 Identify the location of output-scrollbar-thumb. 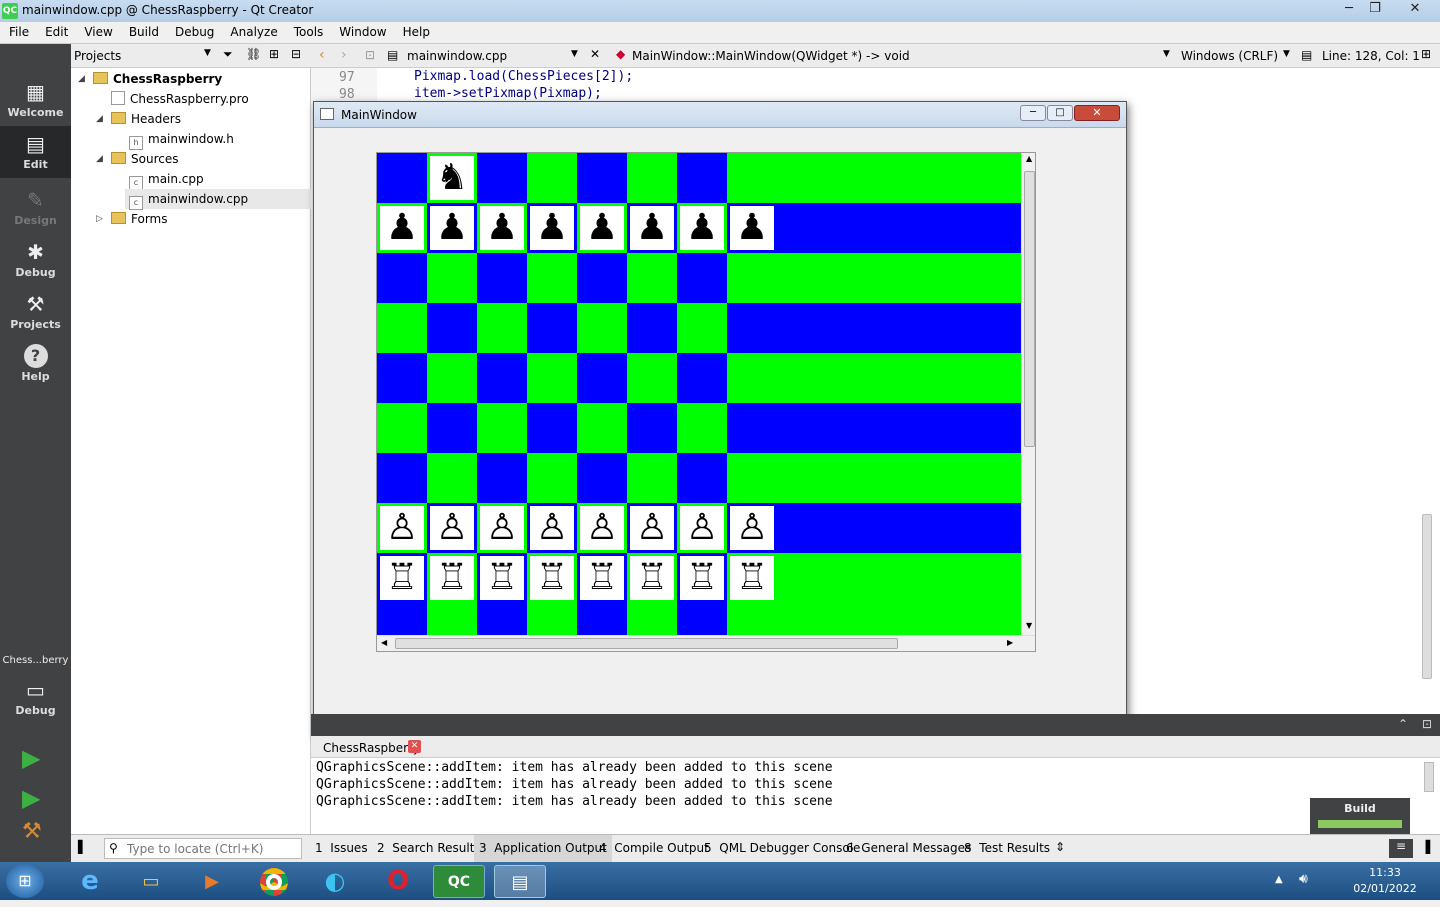
(1429, 777).